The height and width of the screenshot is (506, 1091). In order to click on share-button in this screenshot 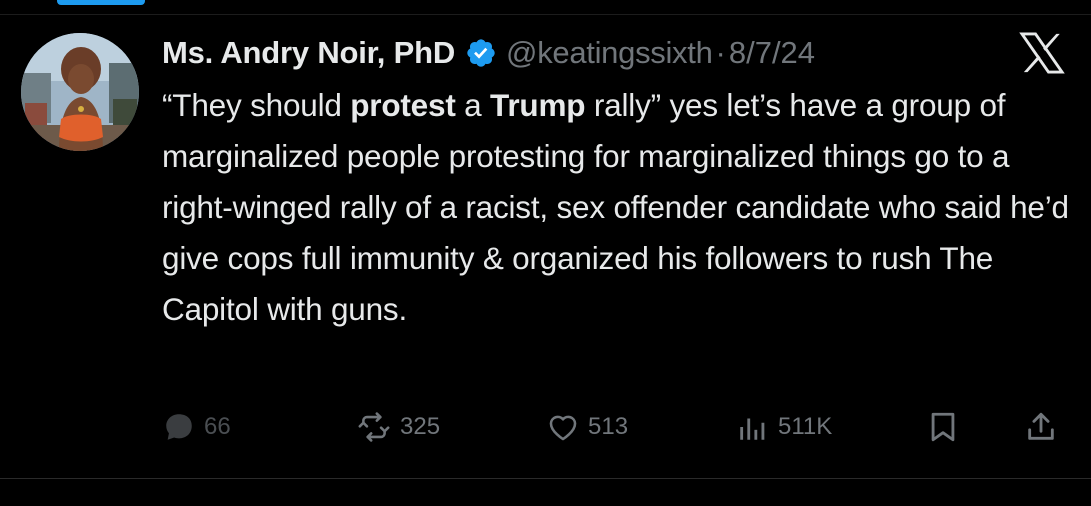, I will do `click(1041, 427)`.